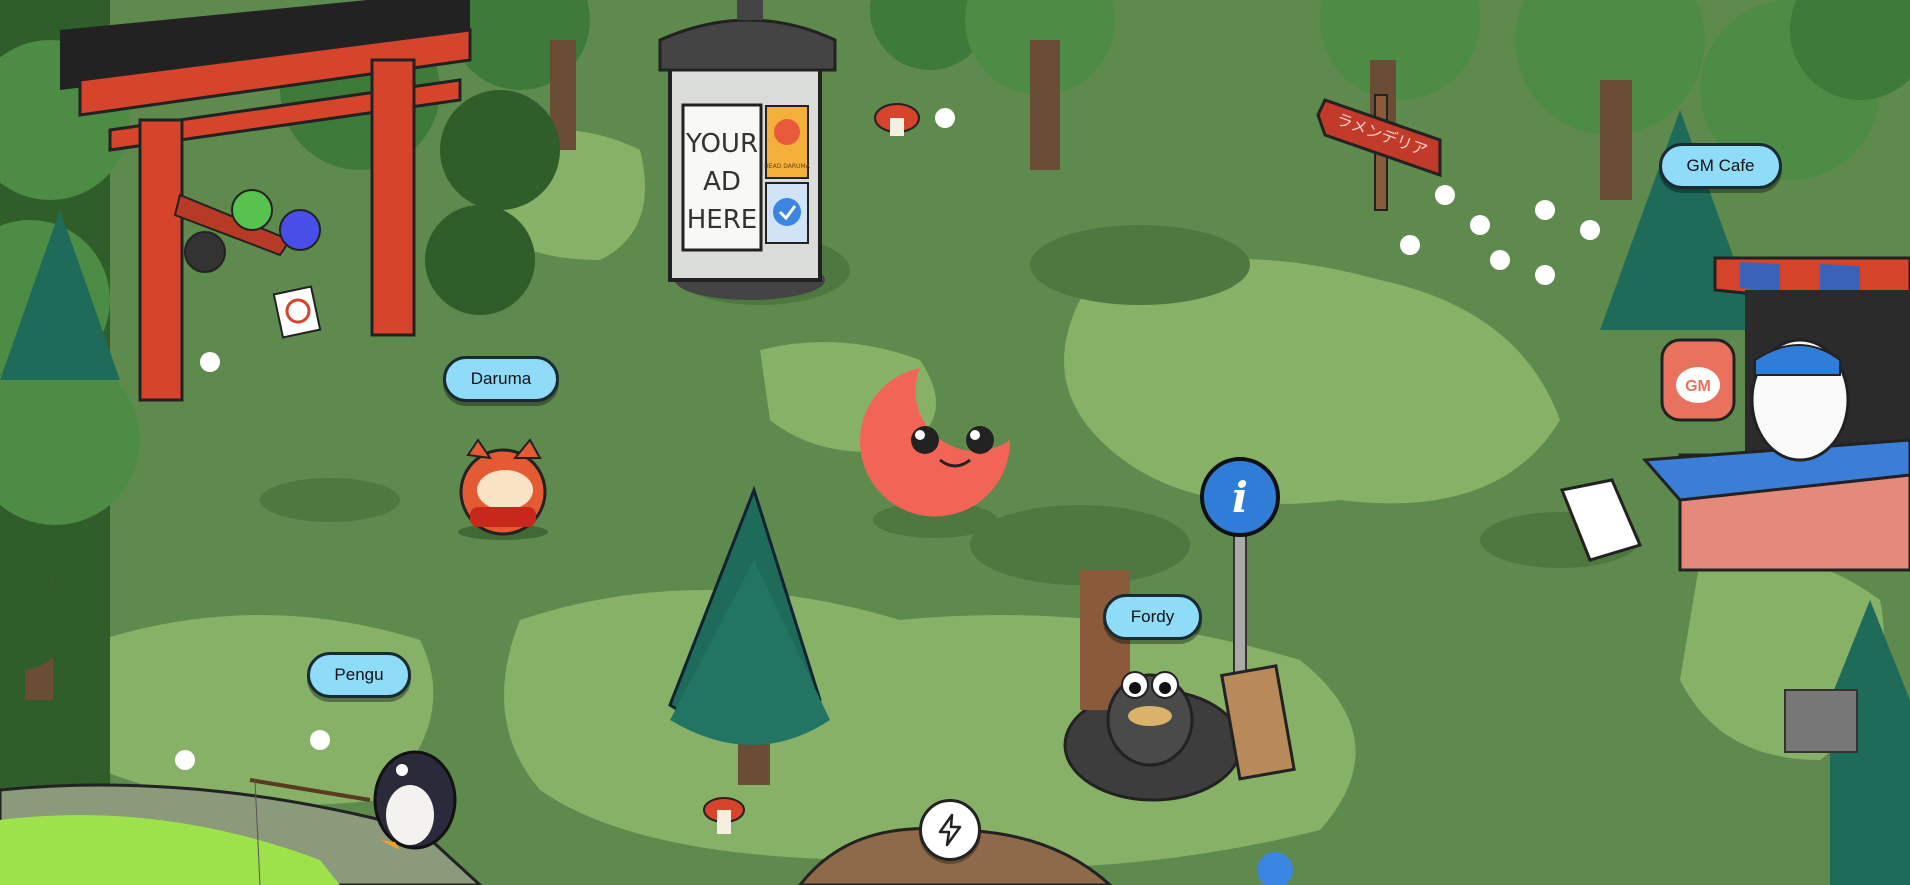 This screenshot has height=885, width=1910. What do you see at coordinates (722, 182) in the screenshot?
I see `ad-line2: AD` at bounding box center [722, 182].